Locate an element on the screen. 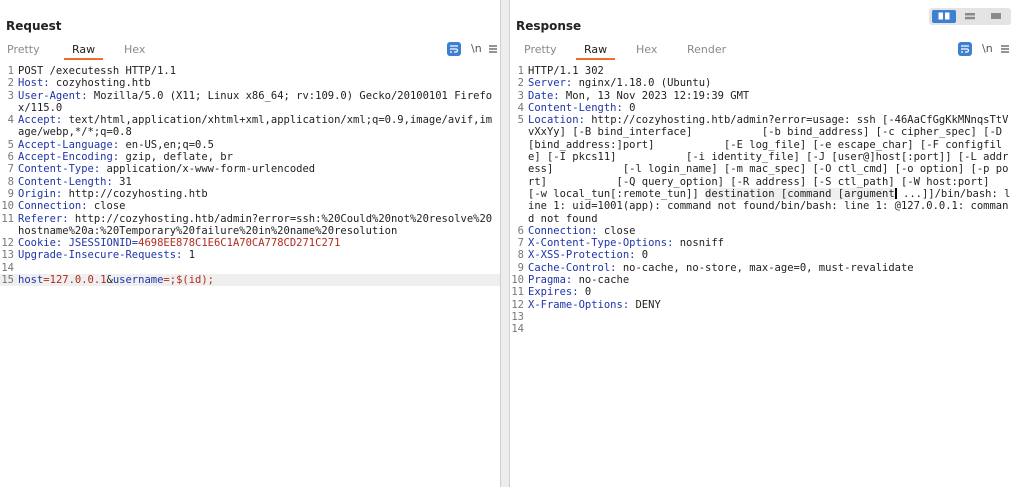 The width and height of the screenshot is (1018, 487). response-tab-hex: Hex is located at coordinates (646, 49).